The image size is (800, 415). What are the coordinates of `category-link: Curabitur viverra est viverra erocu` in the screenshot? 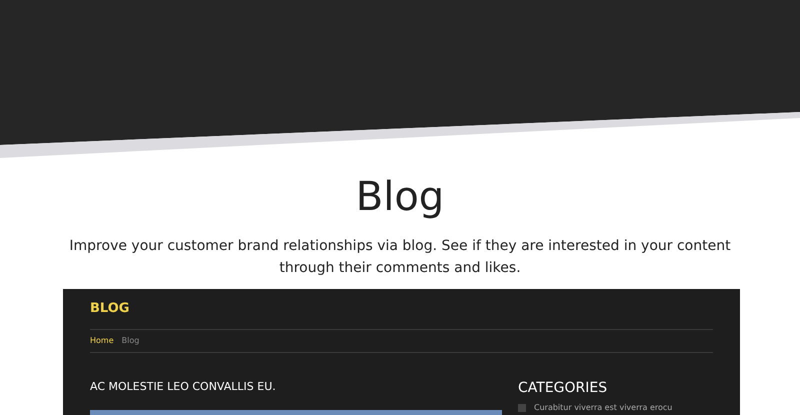 It's located at (603, 408).